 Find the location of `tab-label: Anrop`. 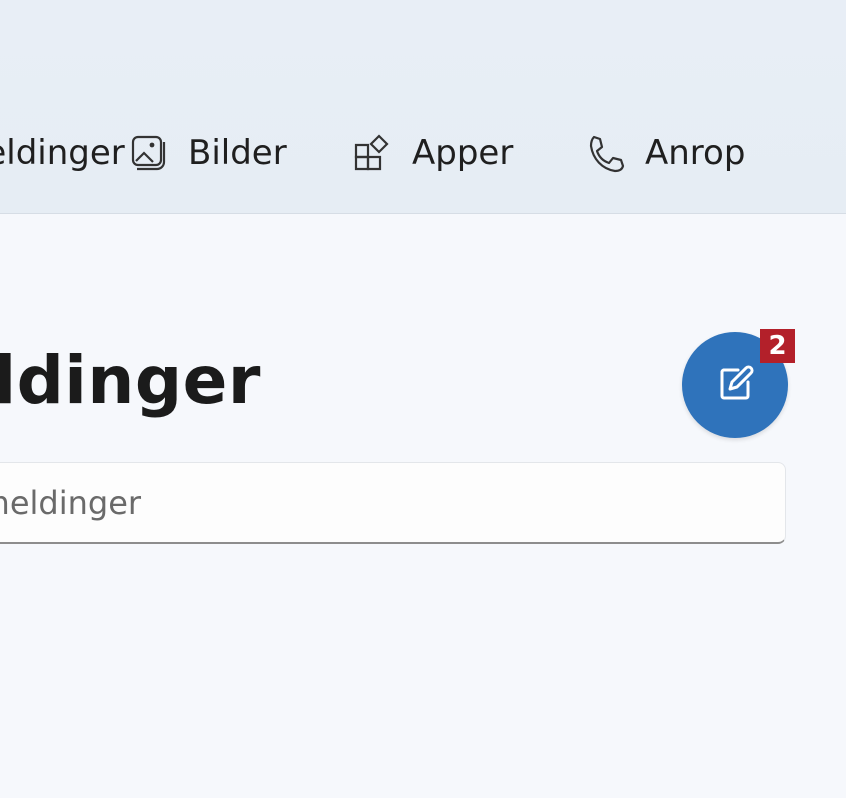

tab-label: Anrop is located at coordinates (695, 153).